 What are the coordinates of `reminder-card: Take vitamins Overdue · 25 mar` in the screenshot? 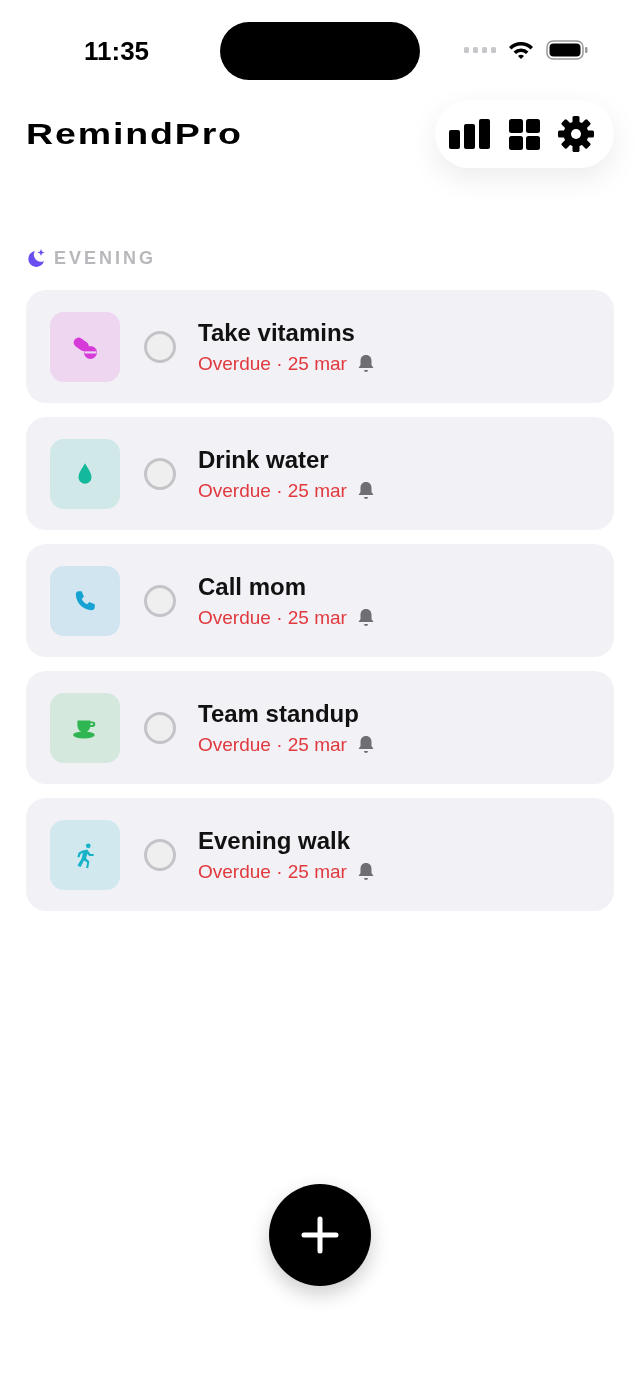 It's located at (320, 346).